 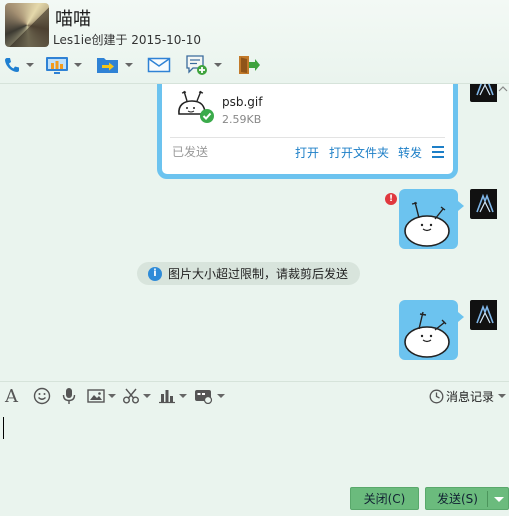 What do you see at coordinates (242, 102) in the screenshot?
I see `file-name: psb.gif` at bounding box center [242, 102].